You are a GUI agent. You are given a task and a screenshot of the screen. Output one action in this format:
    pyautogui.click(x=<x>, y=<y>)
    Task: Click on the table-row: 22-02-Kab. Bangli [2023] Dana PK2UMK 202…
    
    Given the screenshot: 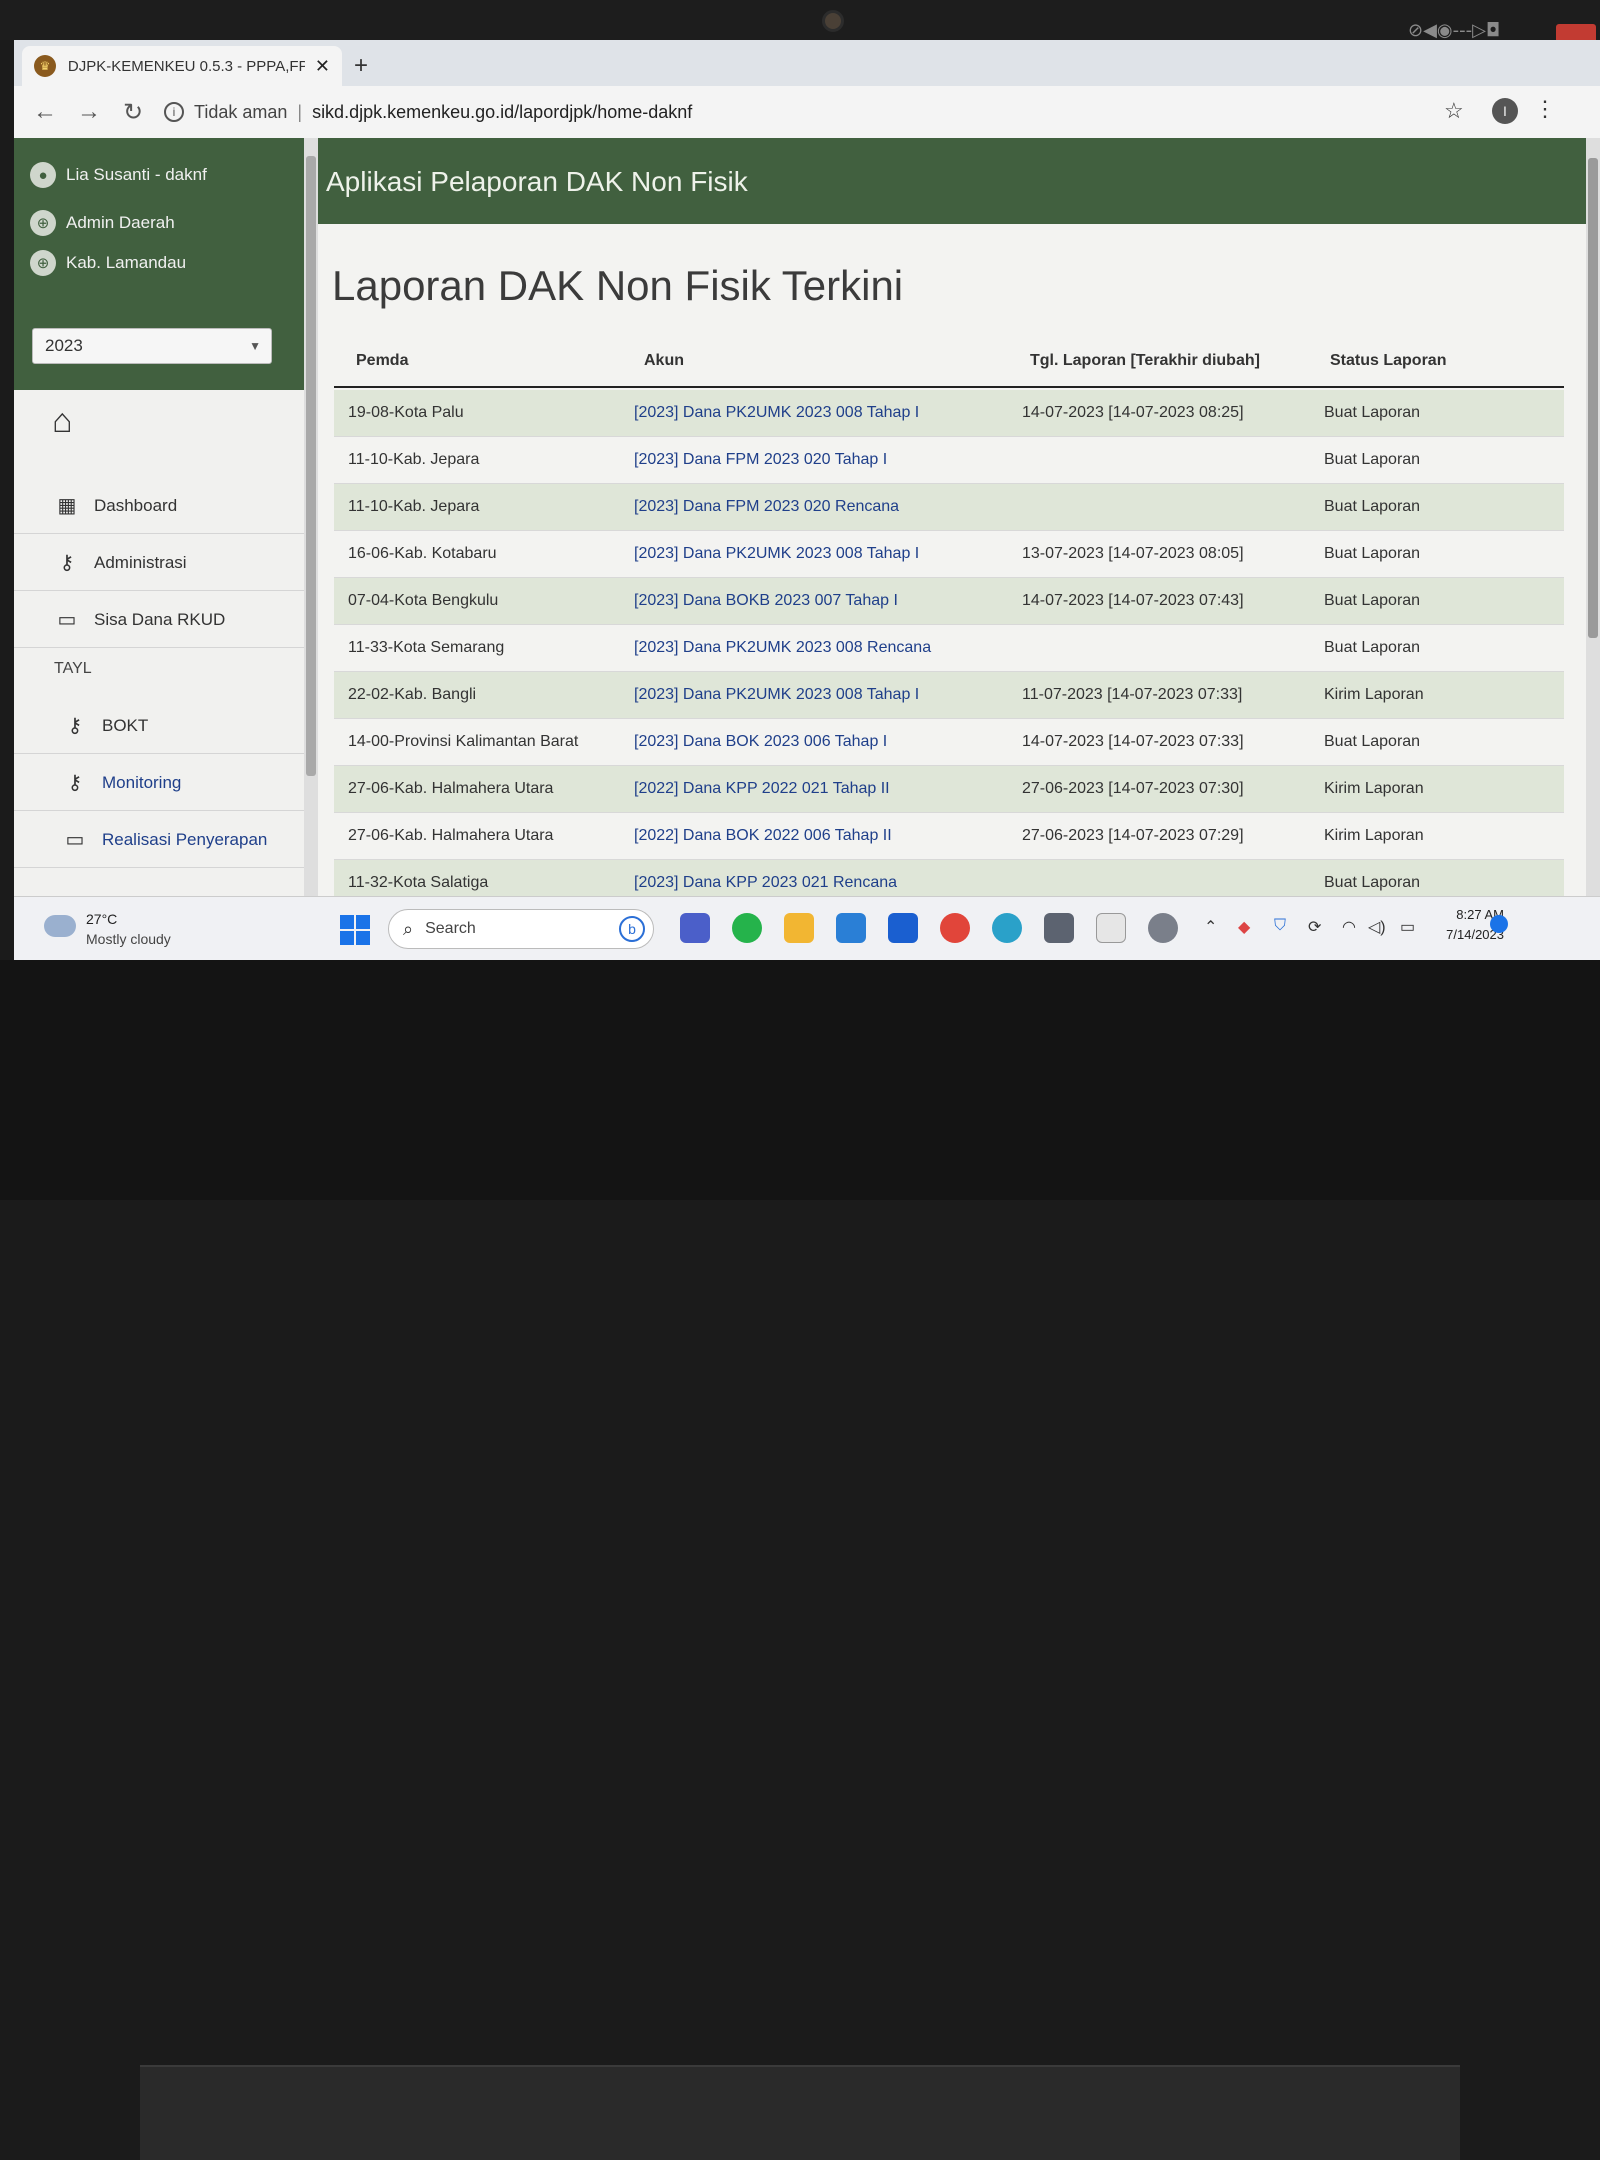 What is the action you would take?
    pyautogui.click(x=949, y=695)
    